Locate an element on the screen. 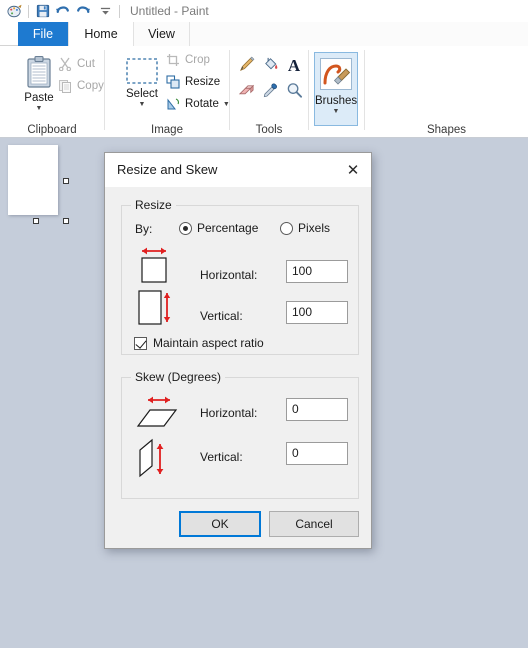 The height and width of the screenshot is (648, 528). checkbox-indicator is located at coordinates (140, 343).